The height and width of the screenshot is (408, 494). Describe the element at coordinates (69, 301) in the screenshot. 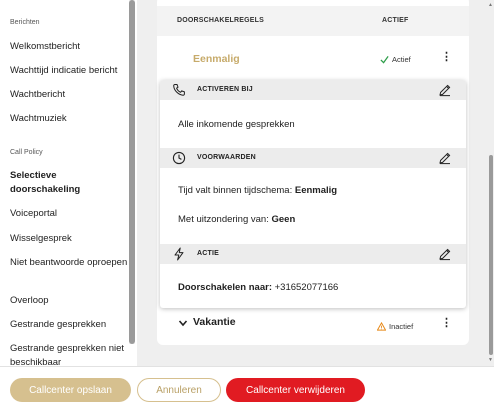

I see `sidebar-item-overloop: Overloop` at that location.